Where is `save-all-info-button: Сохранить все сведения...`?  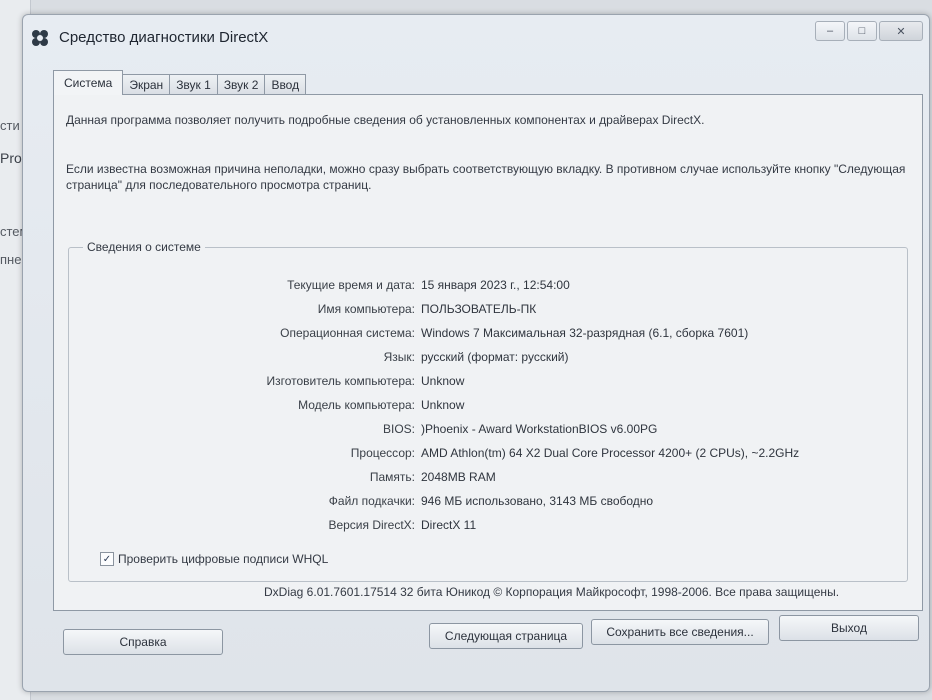
save-all-info-button: Сохранить все сведения... is located at coordinates (680, 632).